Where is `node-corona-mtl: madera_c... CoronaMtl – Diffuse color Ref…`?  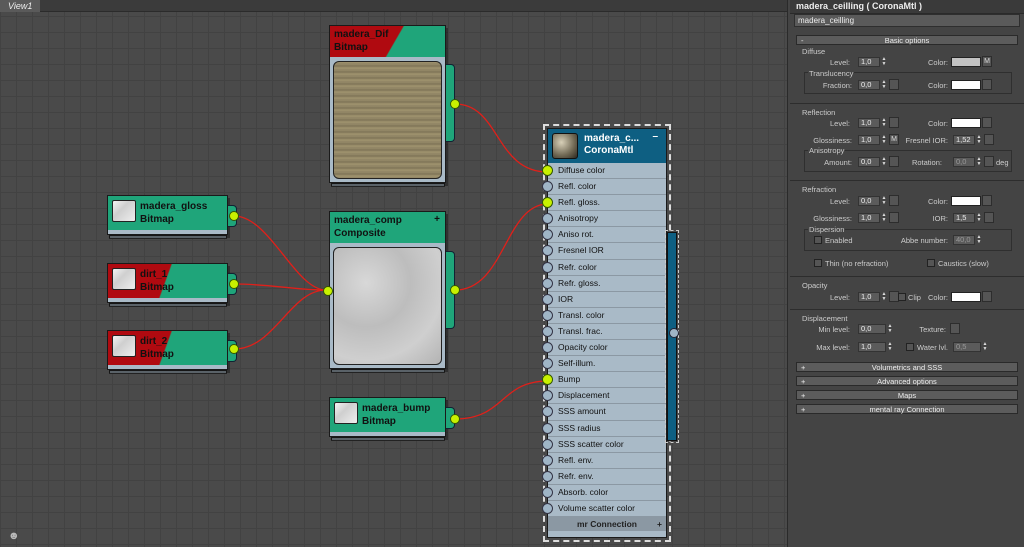
node-corona-mtl: madera_c... CoronaMtl – Diffuse color Ref… is located at coordinates (606, 333).